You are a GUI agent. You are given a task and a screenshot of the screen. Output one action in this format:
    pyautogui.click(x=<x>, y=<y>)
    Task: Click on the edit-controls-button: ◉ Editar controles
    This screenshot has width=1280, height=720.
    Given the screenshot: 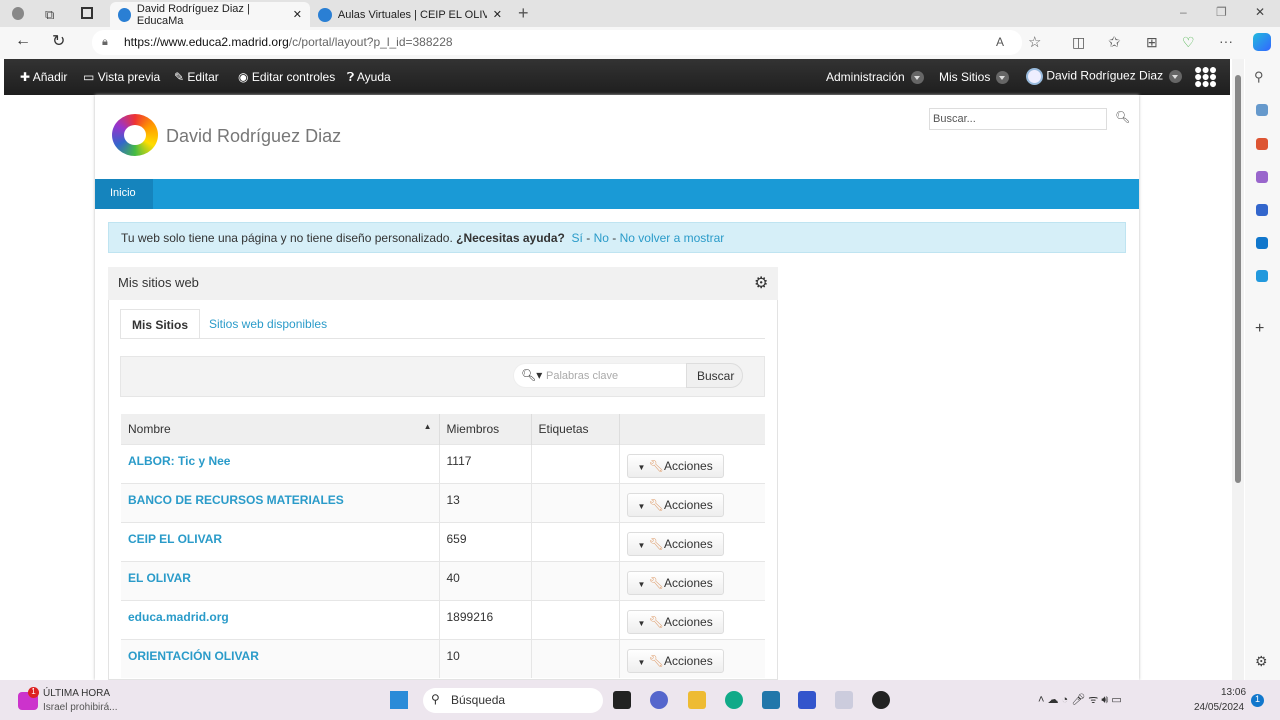 What is the action you would take?
    pyautogui.click(x=286, y=77)
    